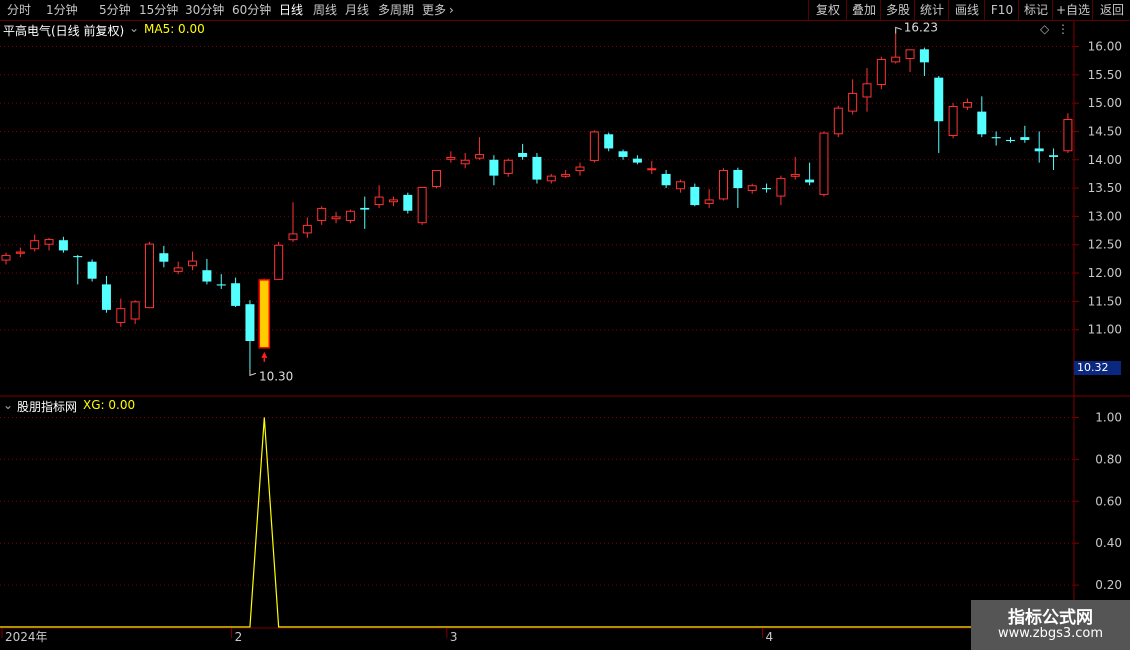  Describe the element at coordinates (502, 636) in the screenshot. I see `date-axis: 2024年2342` at that location.